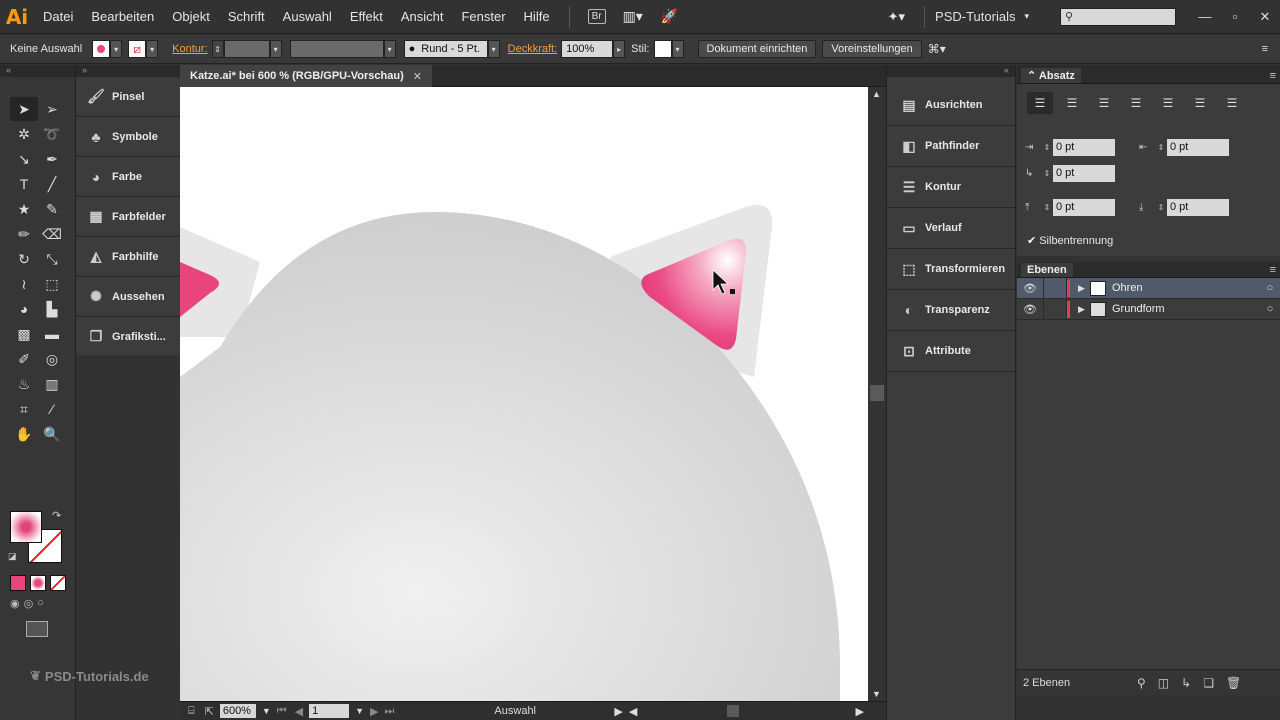  I want to click on color-mode-icon, so click(18, 583).